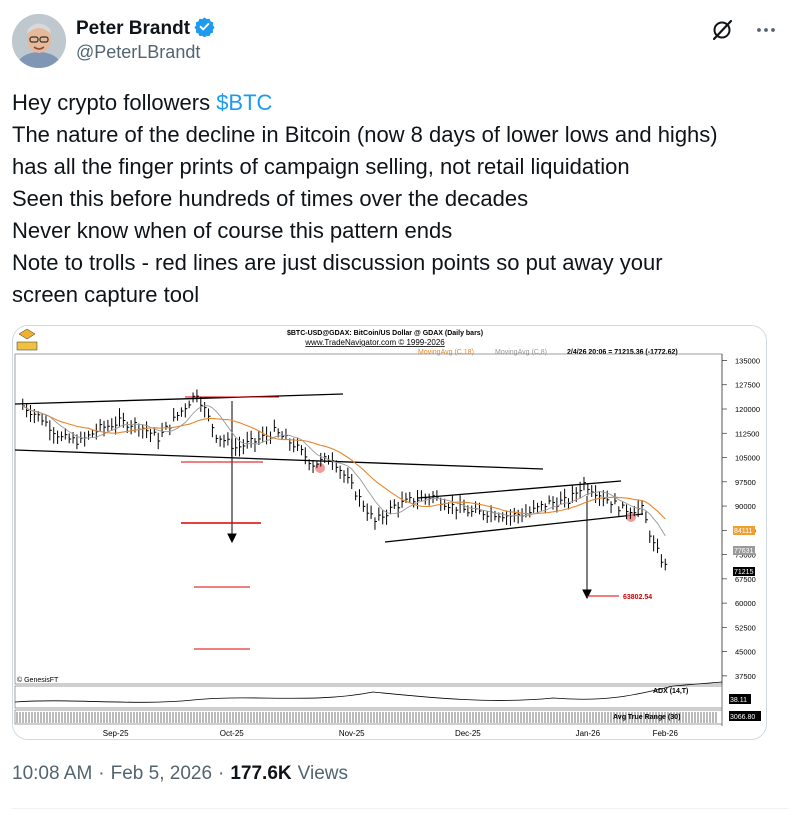 This screenshot has height=814, width=800. What do you see at coordinates (133, 29) in the screenshot?
I see `author-name: Peter Brandt` at bounding box center [133, 29].